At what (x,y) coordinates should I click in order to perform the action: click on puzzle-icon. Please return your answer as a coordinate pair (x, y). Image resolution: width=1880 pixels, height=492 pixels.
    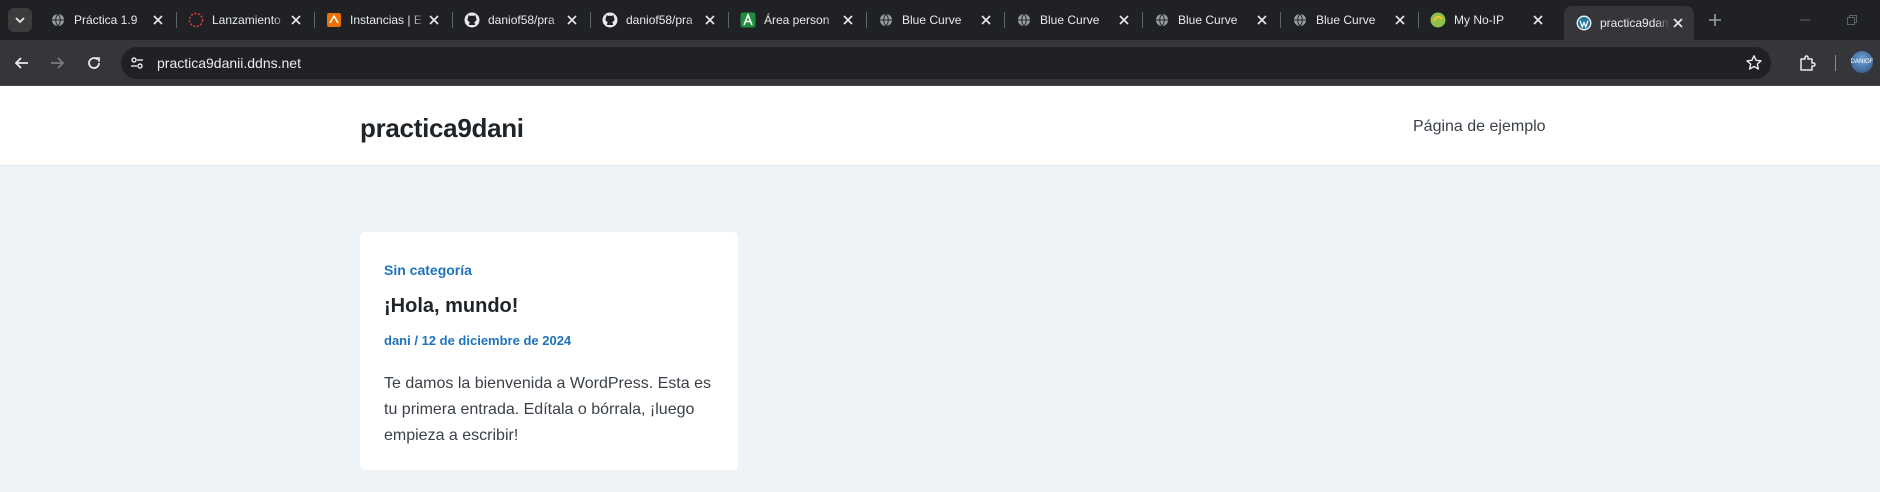
    Looking at the image, I should click on (1808, 63).